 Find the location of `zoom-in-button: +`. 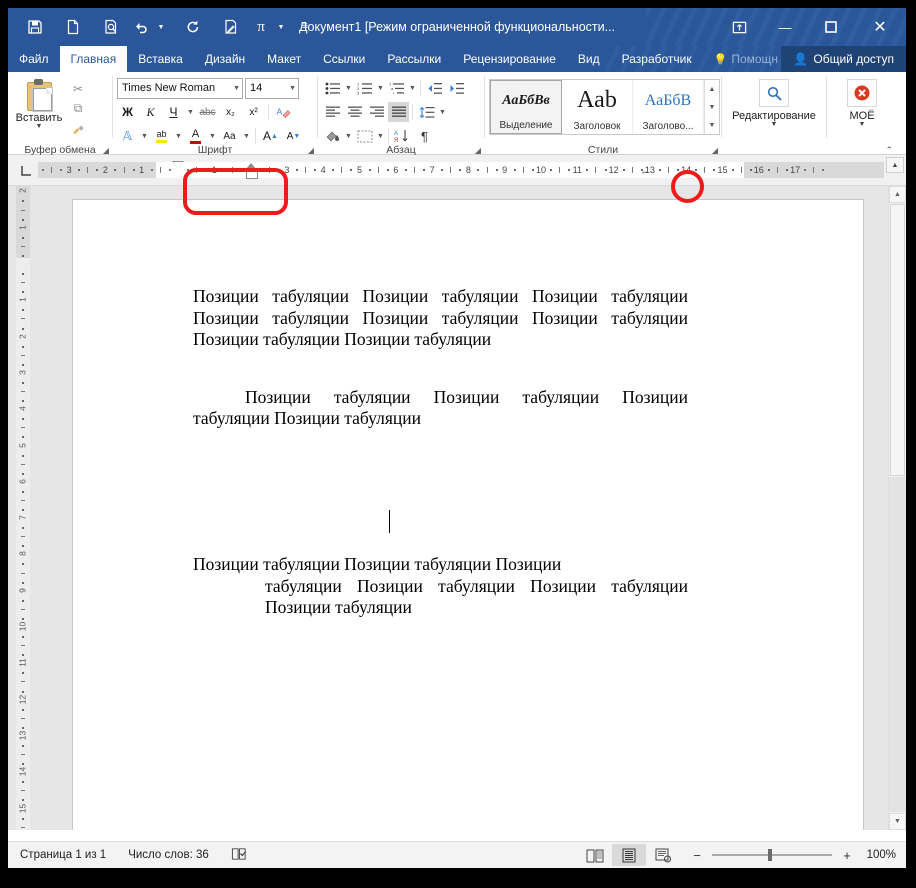

zoom-in-button: + is located at coordinates (847, 855).